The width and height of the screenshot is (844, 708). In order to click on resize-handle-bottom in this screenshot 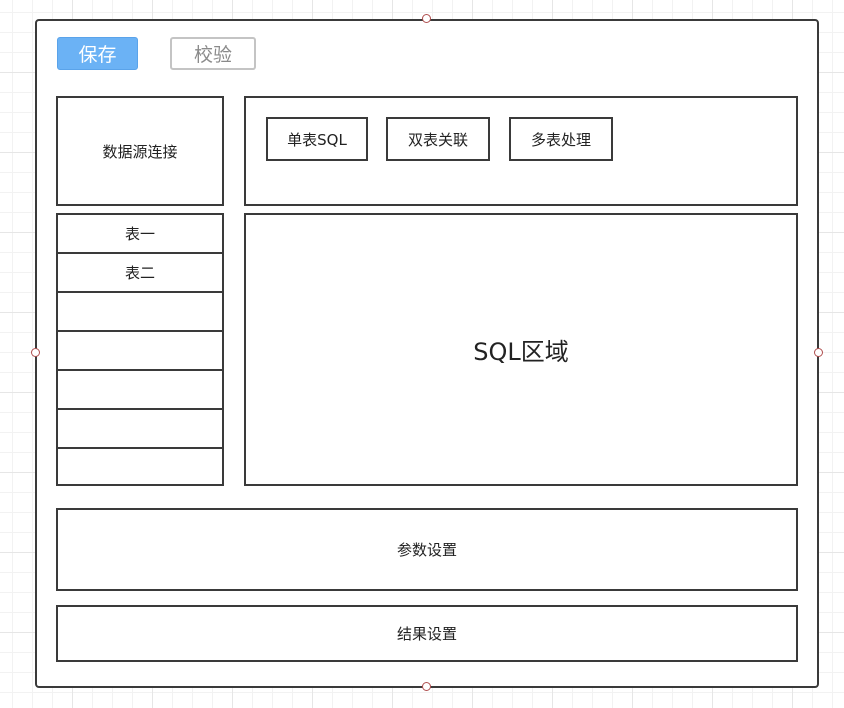, I will do `click(426, 686)`.